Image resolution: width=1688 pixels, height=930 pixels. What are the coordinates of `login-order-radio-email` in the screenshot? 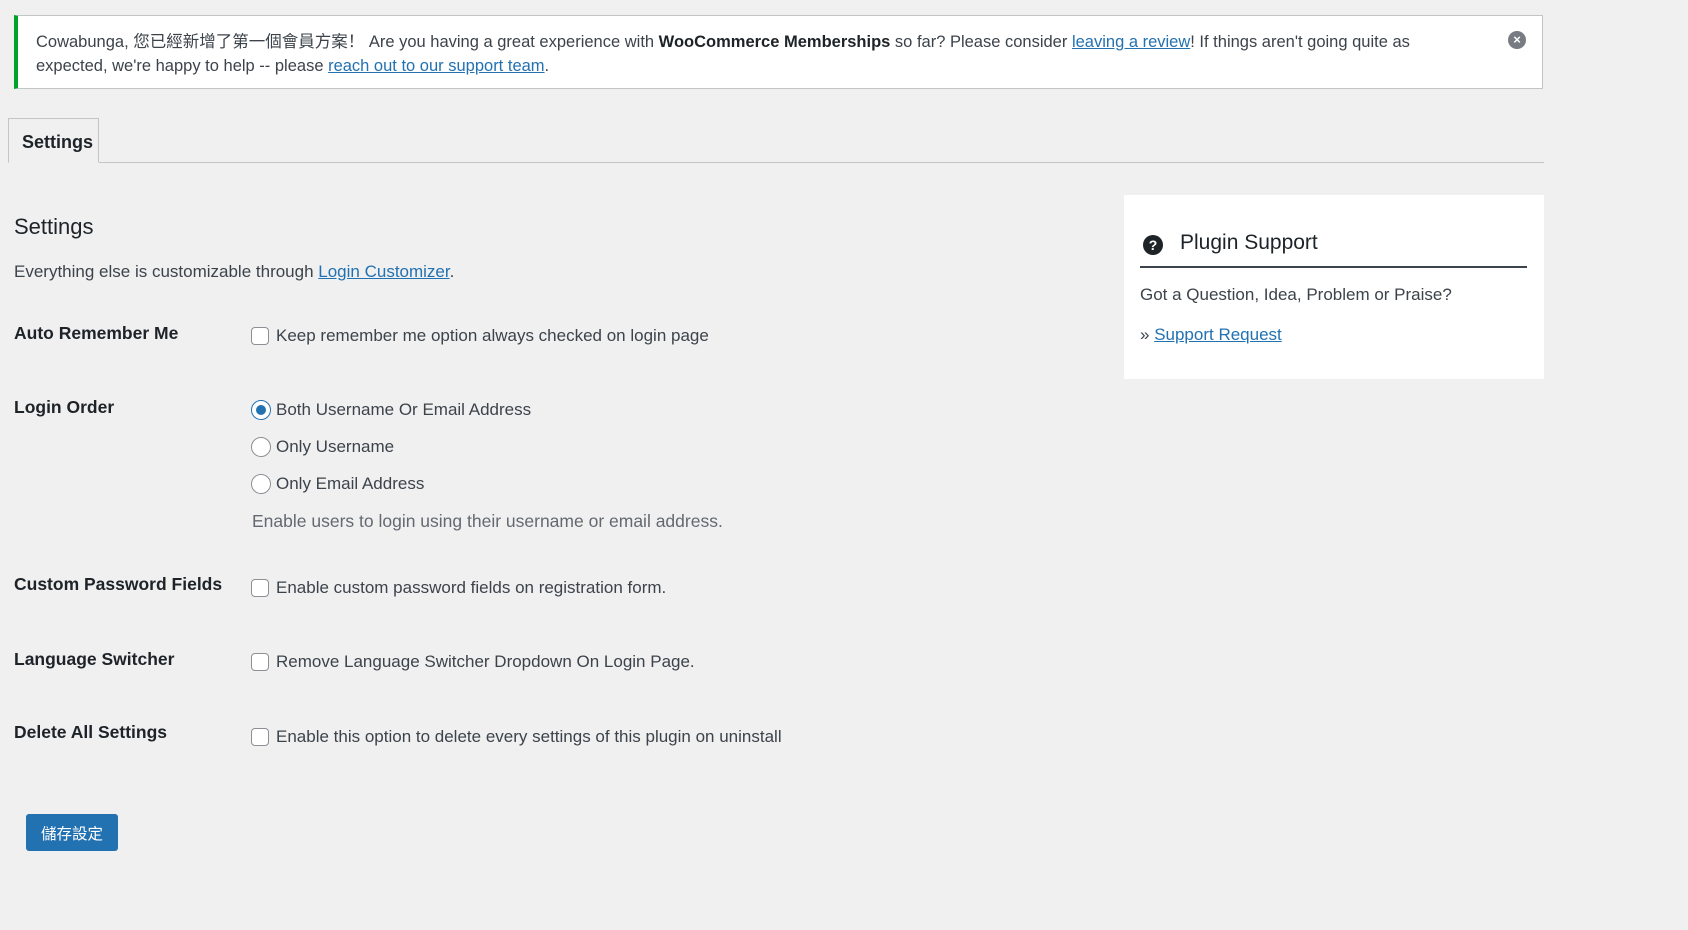 It's located at (261, 484).